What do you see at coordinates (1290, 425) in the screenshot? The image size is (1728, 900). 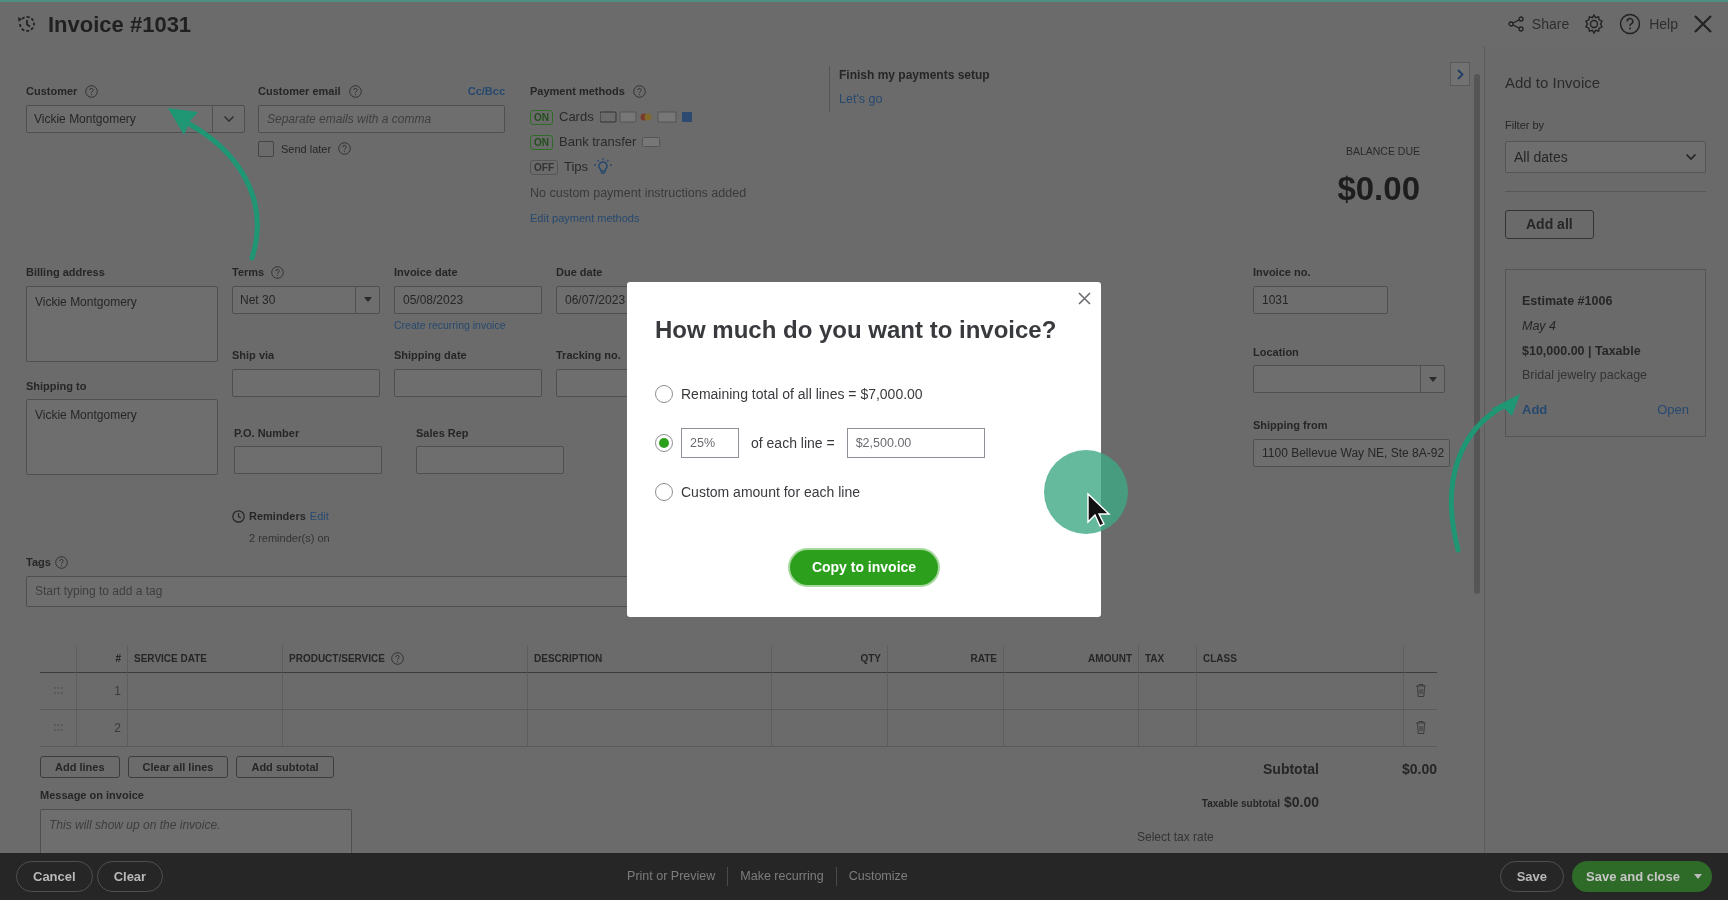 I see `field-label: Shipping from` at bounding box center [1290, 425].